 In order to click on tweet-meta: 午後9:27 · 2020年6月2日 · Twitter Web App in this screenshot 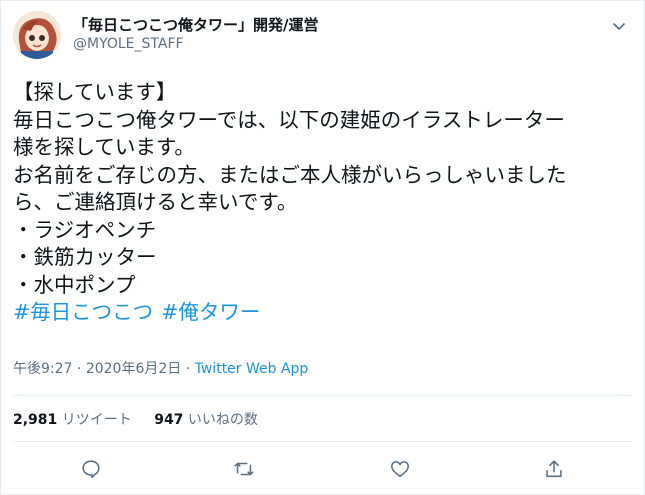, I will do `click(160, 369)`.